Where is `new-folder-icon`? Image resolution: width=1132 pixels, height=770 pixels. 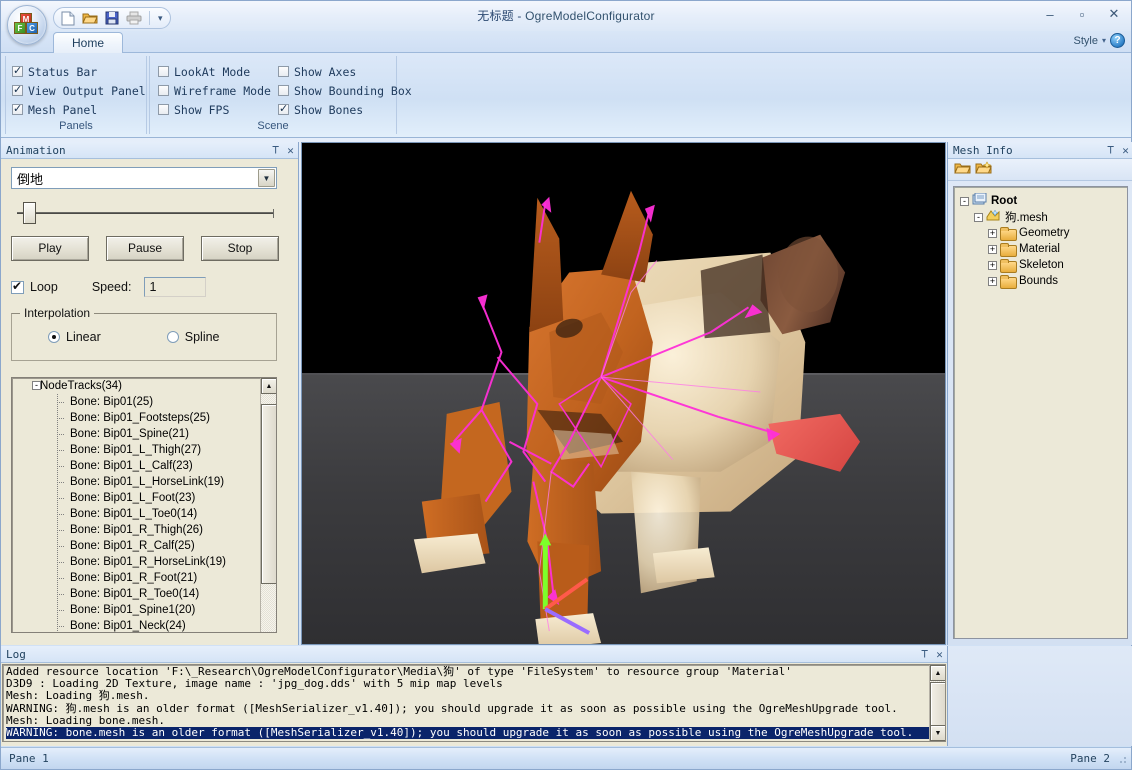
new-folder-icon is located at coordinates (983, 169).